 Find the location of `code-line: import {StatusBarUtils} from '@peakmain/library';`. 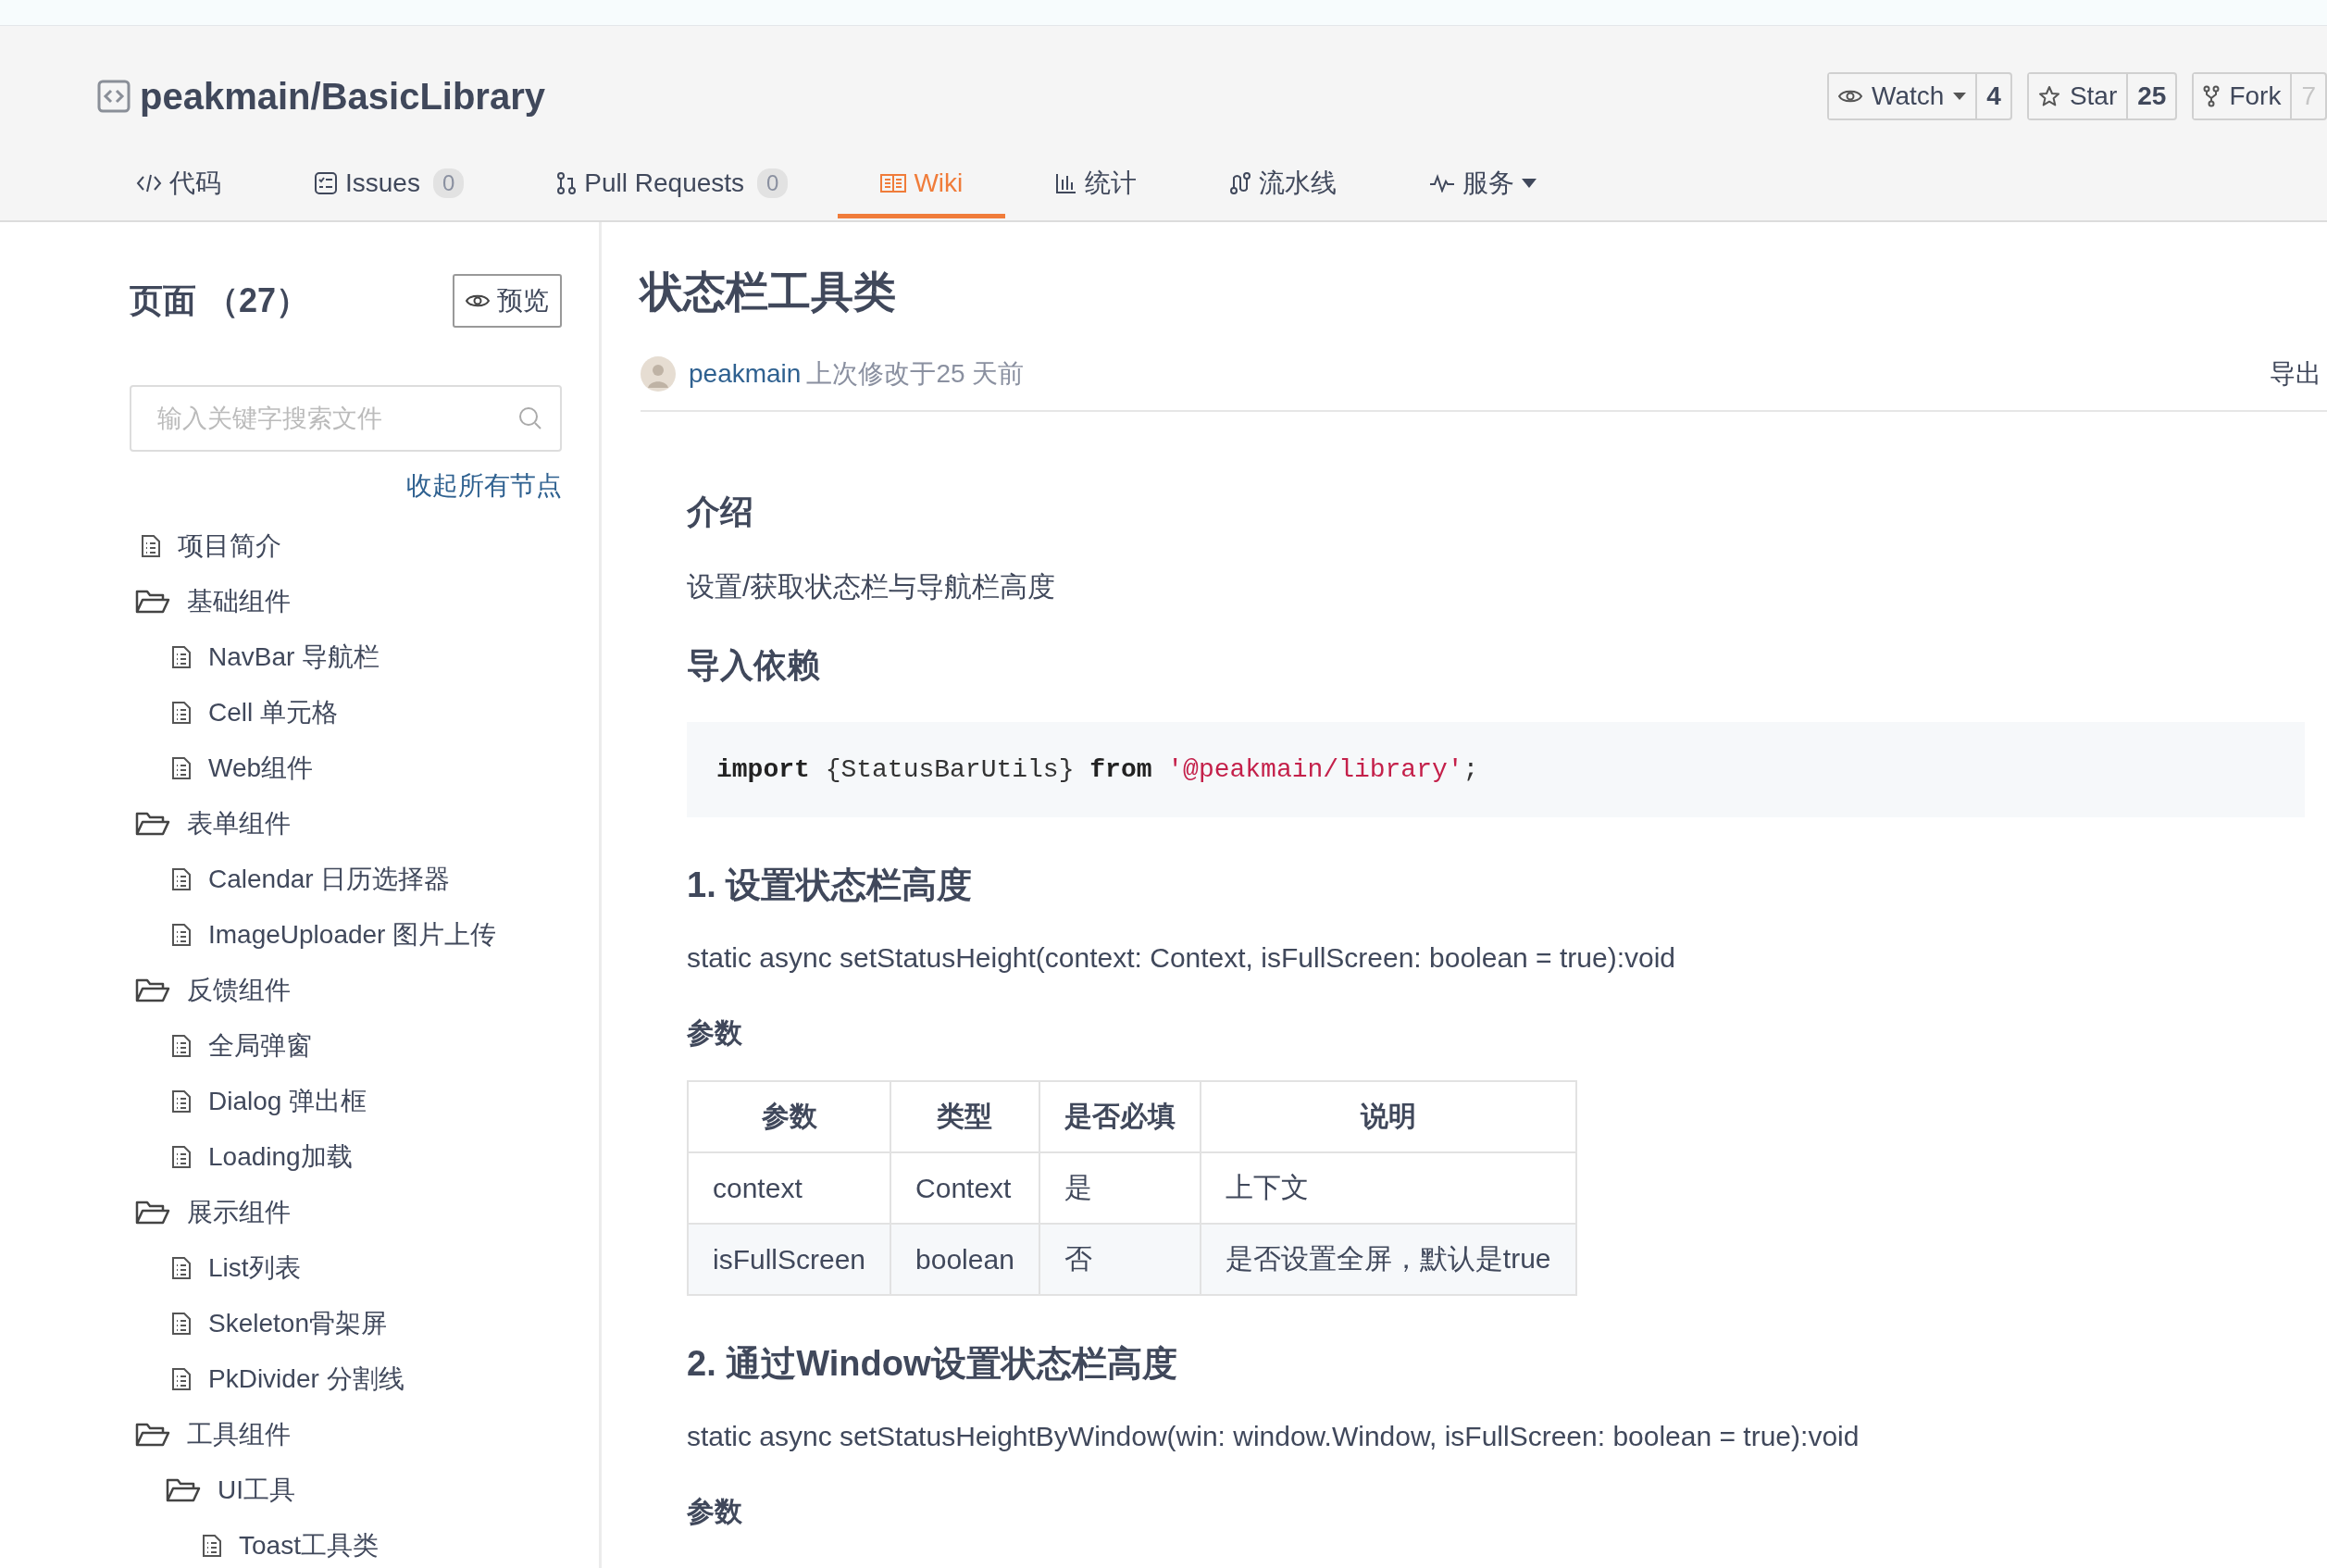

code-line: import {StatusBarUtils} from '@peakmain/library'; is located at coordinates (1097, 769).